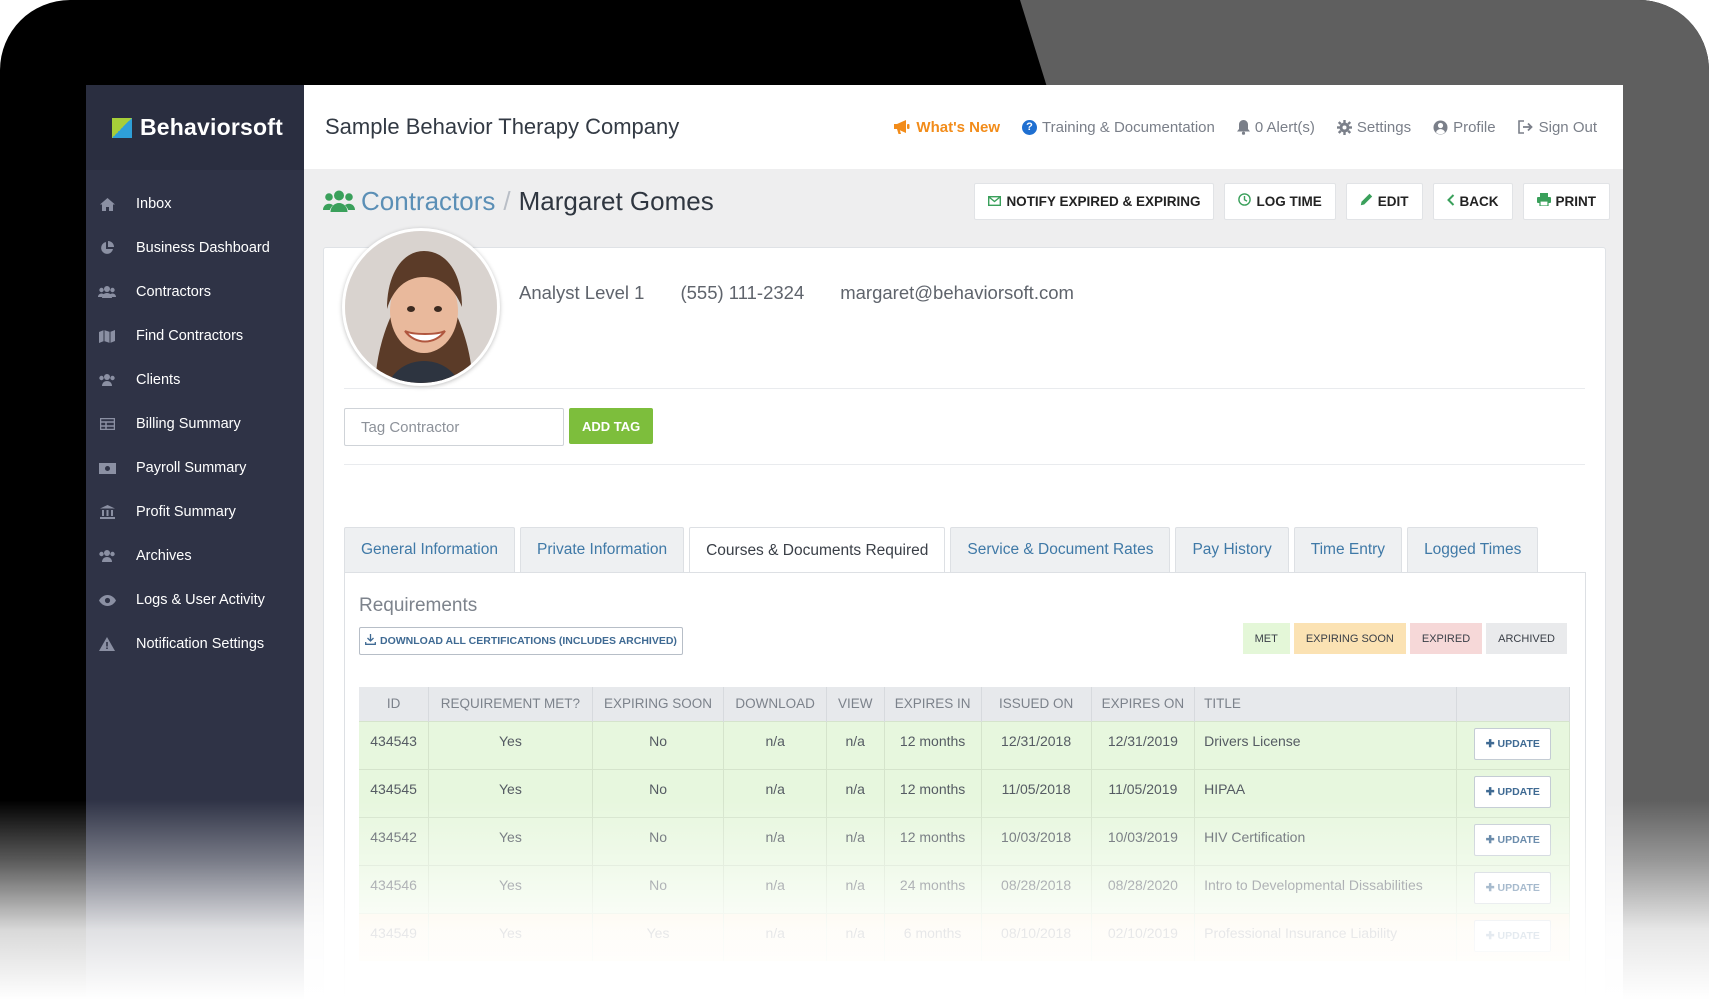  I want to click on tab-pay-history: Pay History, so click(1232, 549).